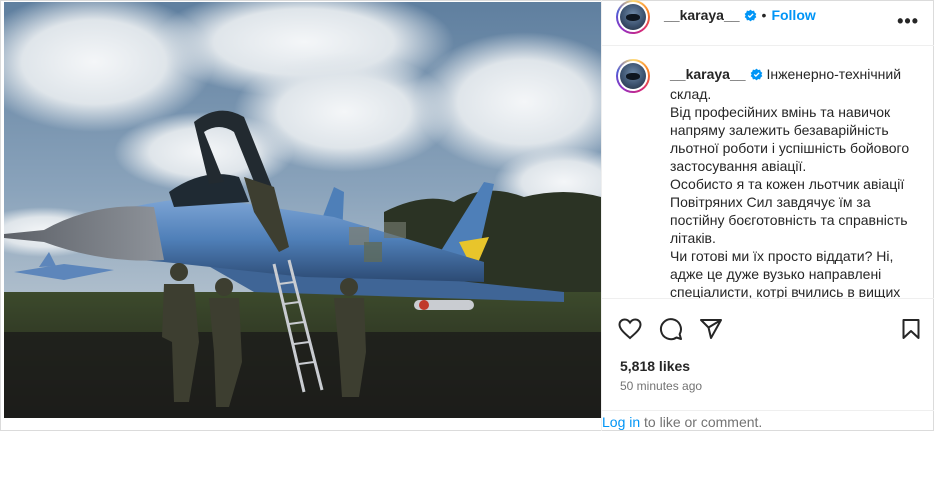 The image size is (934, 499). Describe the element at coordinates (630, 331) in the screenshot. I see `heart-icon` at that location.